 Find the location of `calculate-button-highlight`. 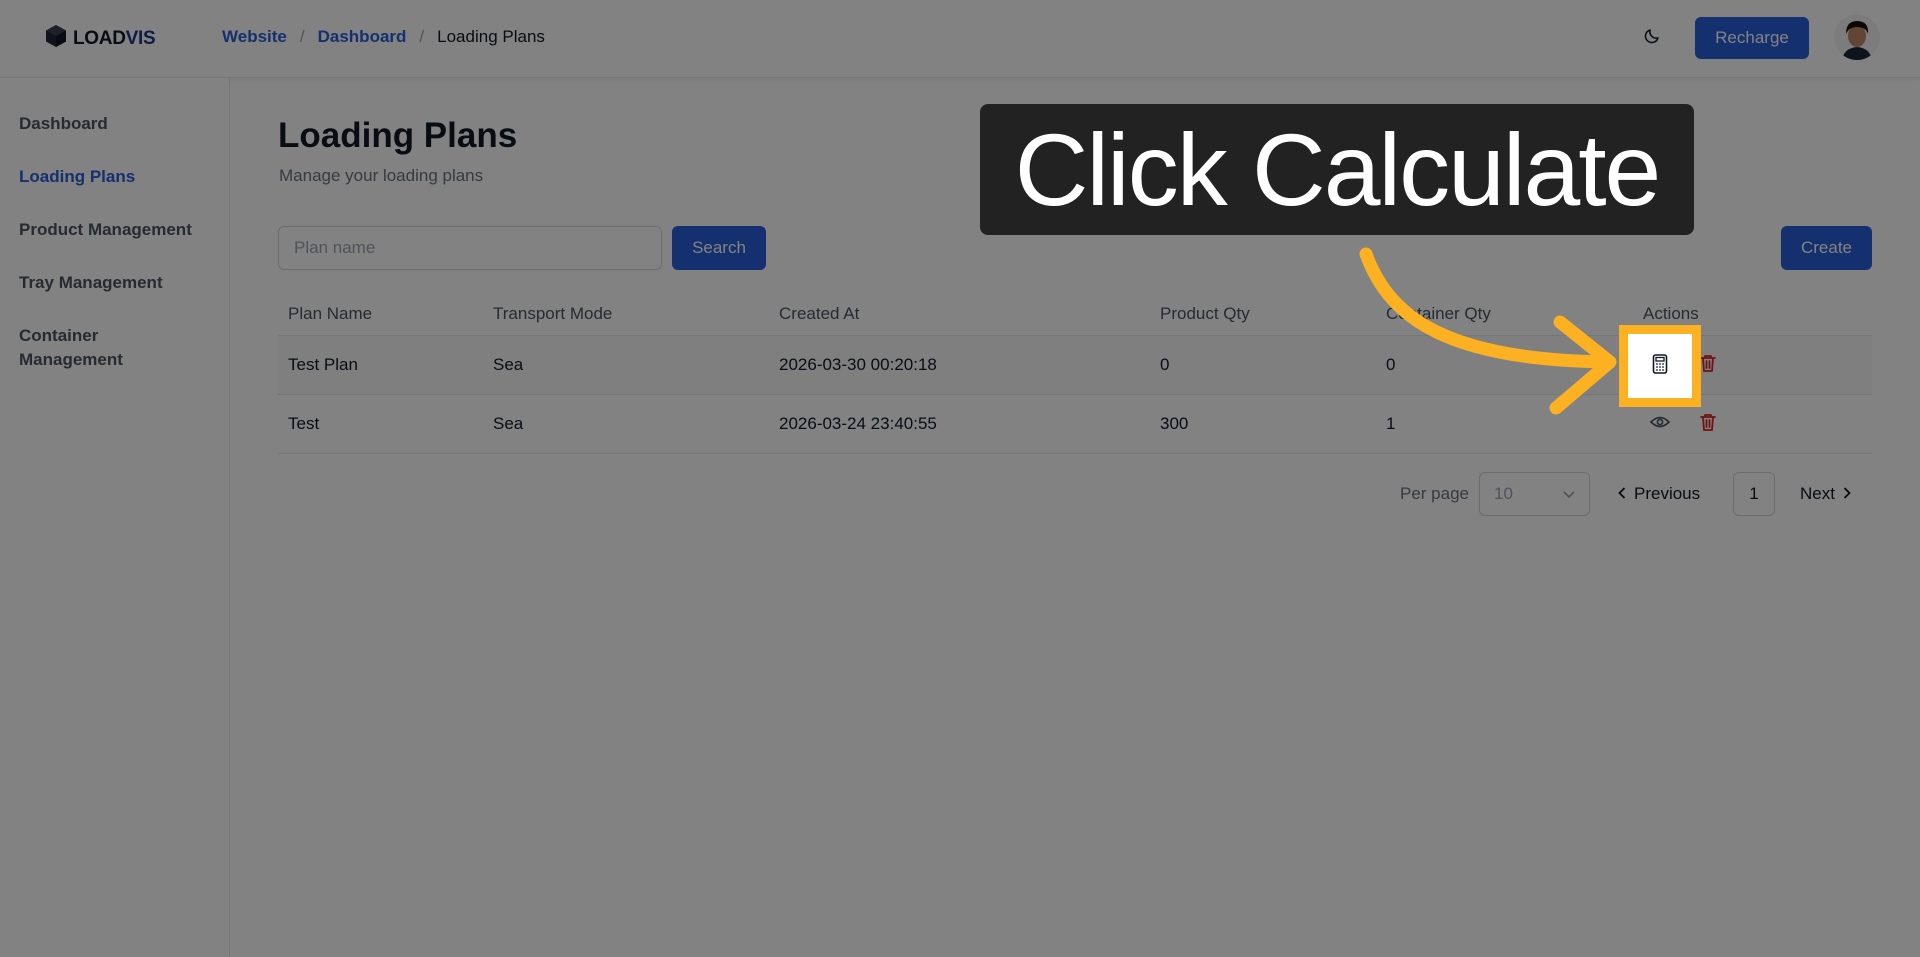

calculate-button-highlight is located at coordinates (1660, 366).